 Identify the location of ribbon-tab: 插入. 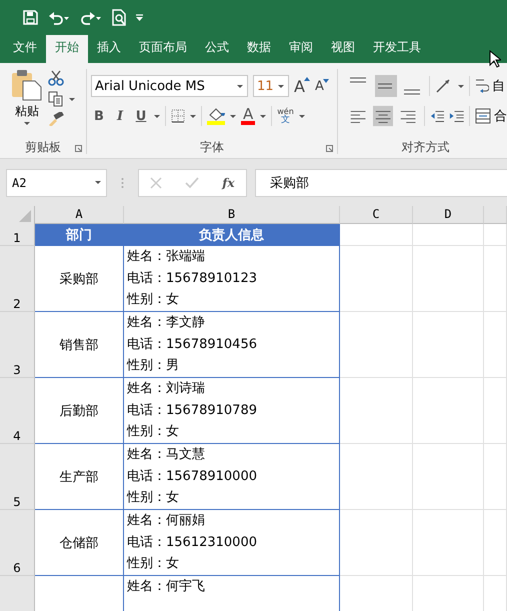
(109, 49).